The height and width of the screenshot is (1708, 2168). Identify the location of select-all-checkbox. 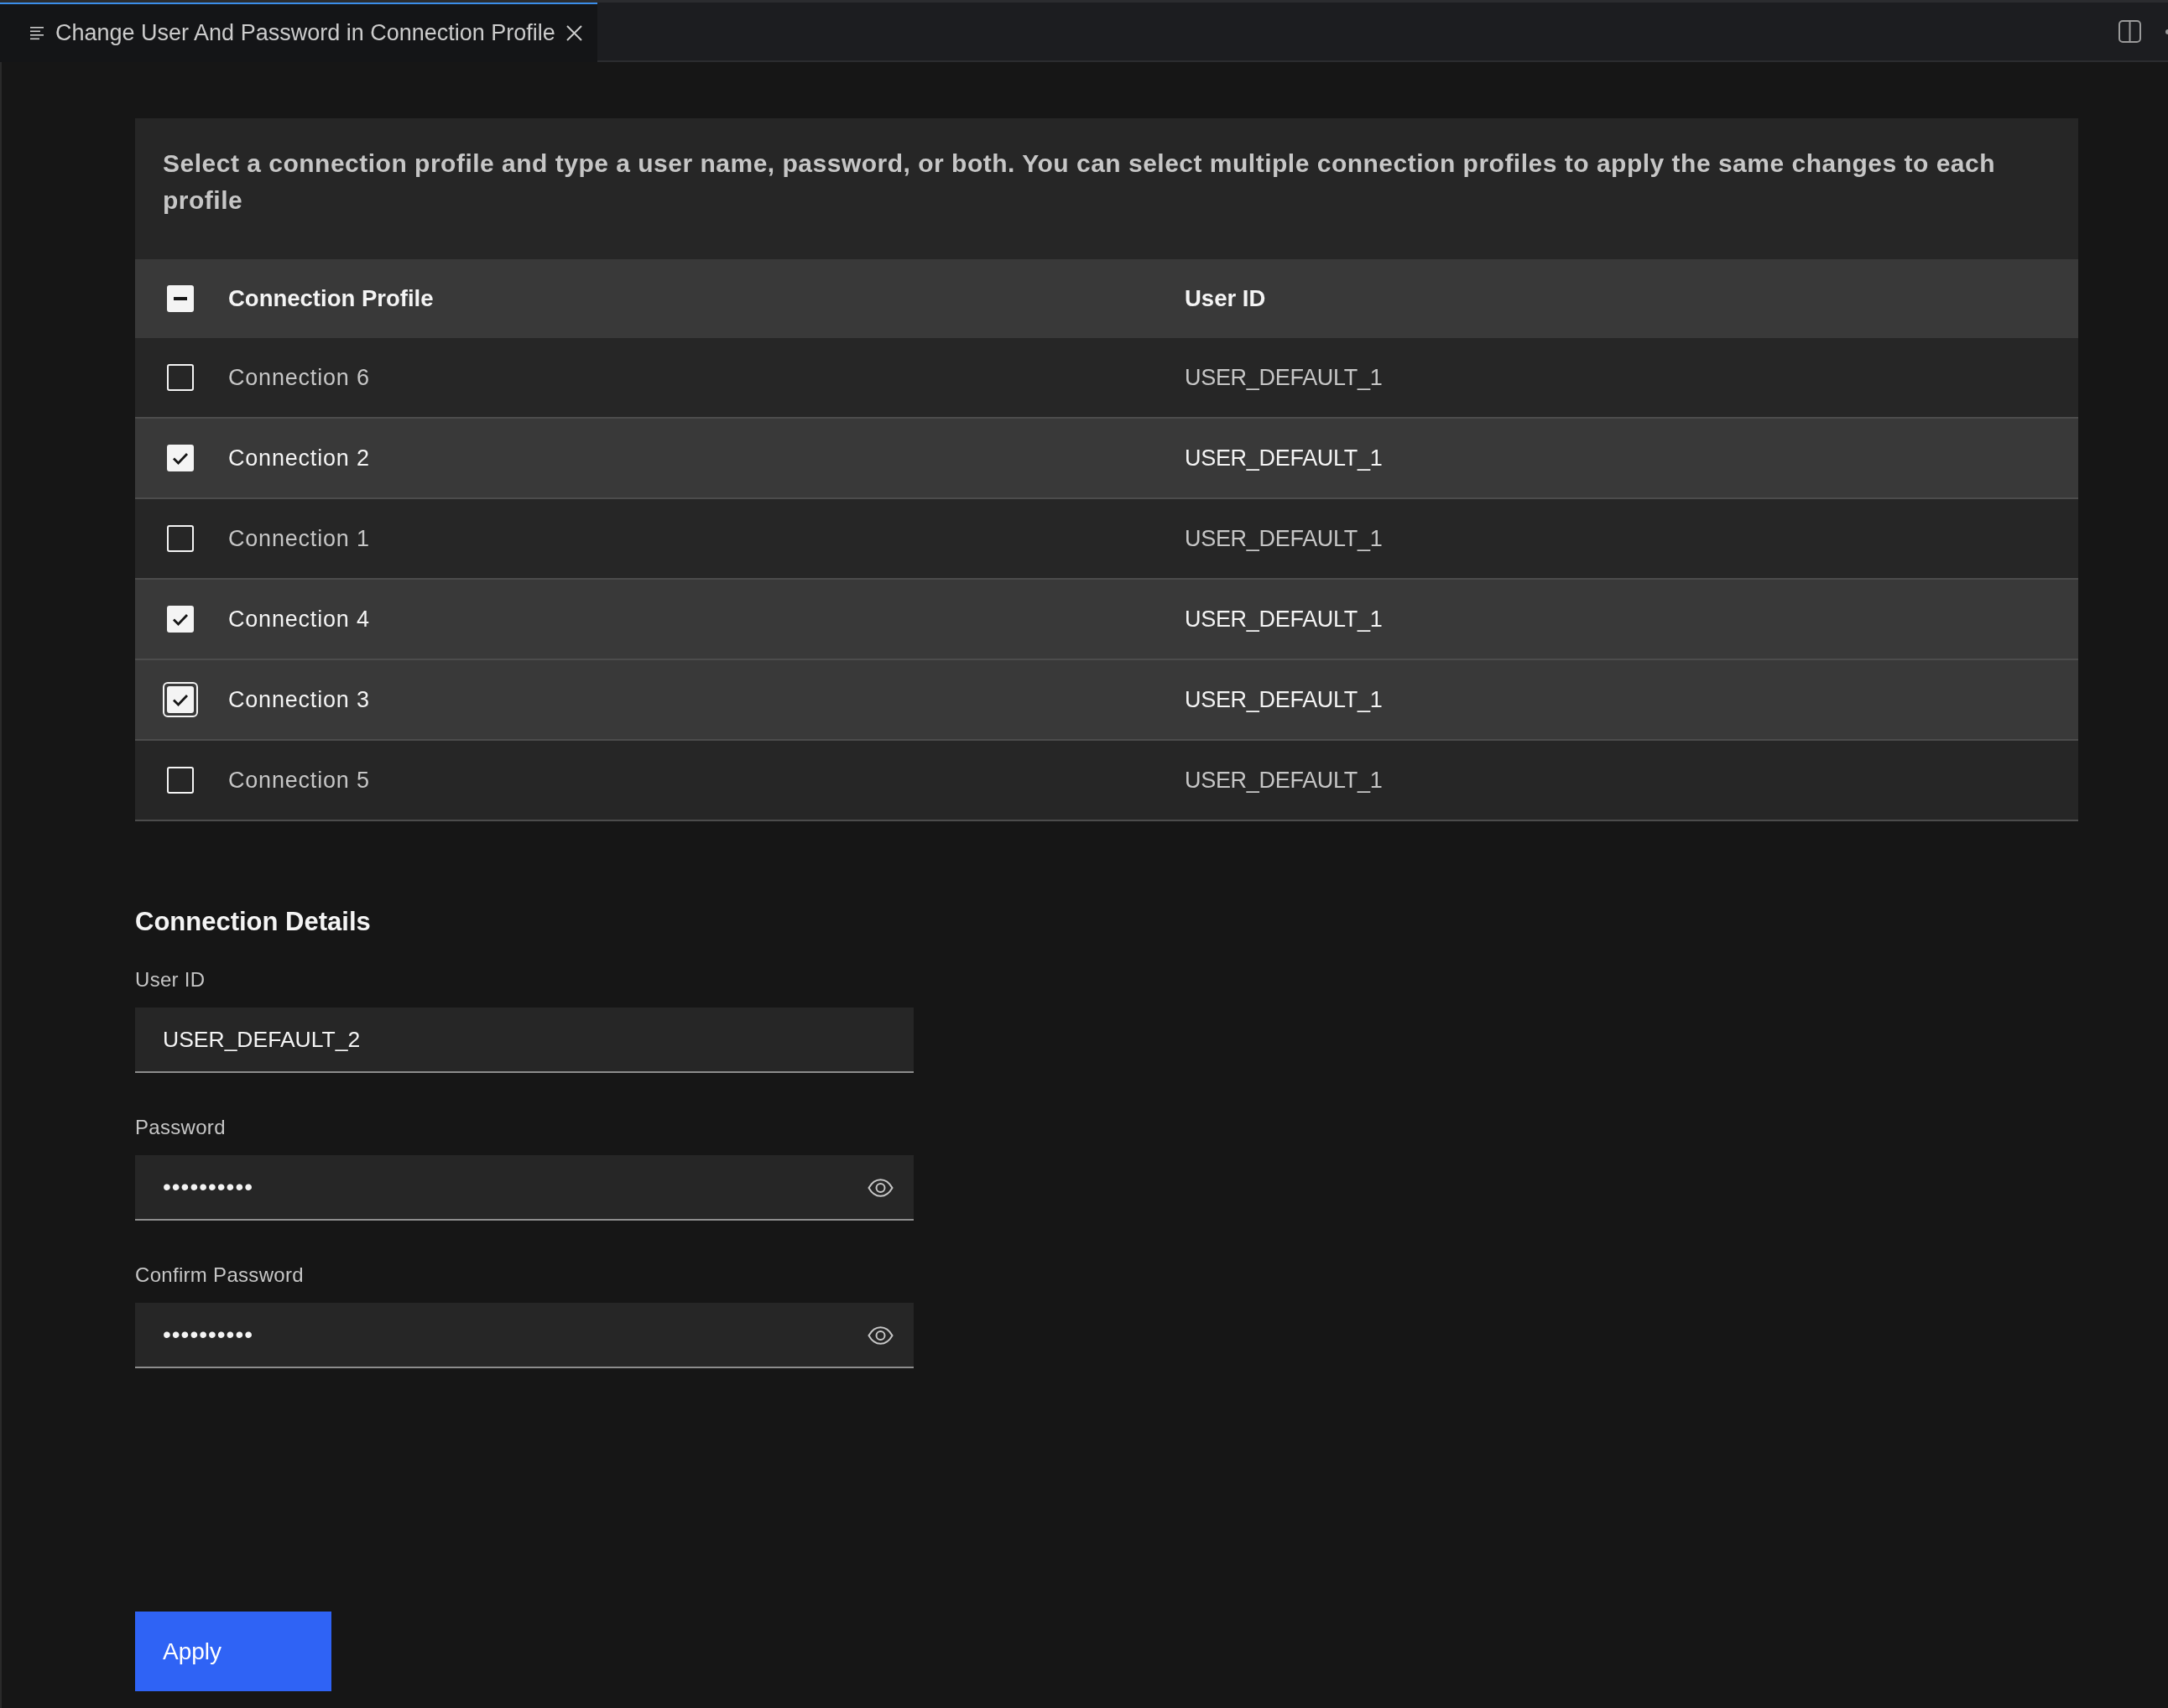
(180, 298).